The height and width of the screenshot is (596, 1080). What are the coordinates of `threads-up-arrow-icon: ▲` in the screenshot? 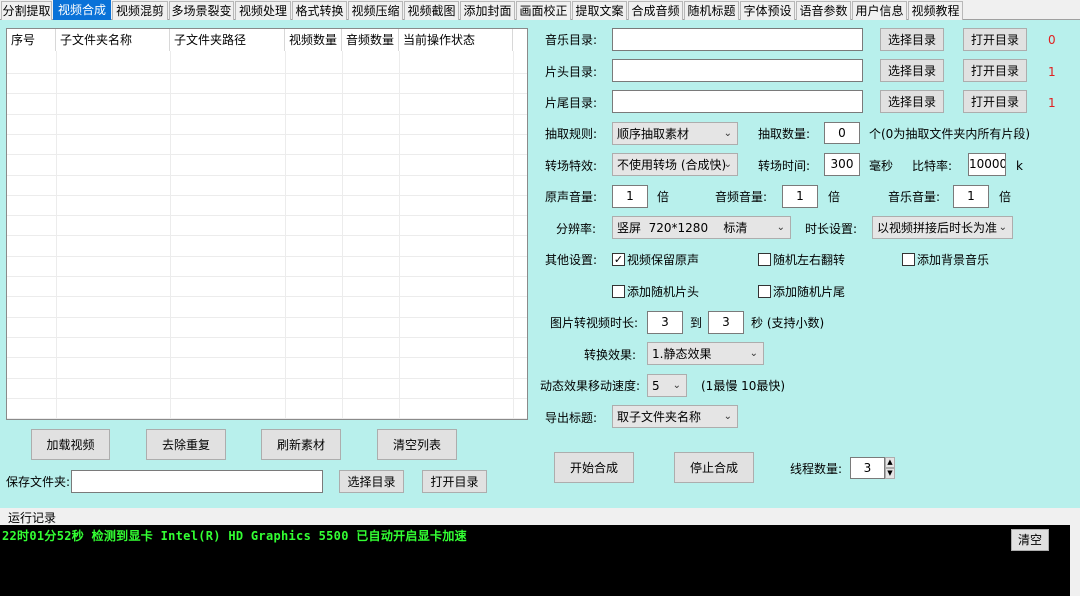 It's located at (890, 462).